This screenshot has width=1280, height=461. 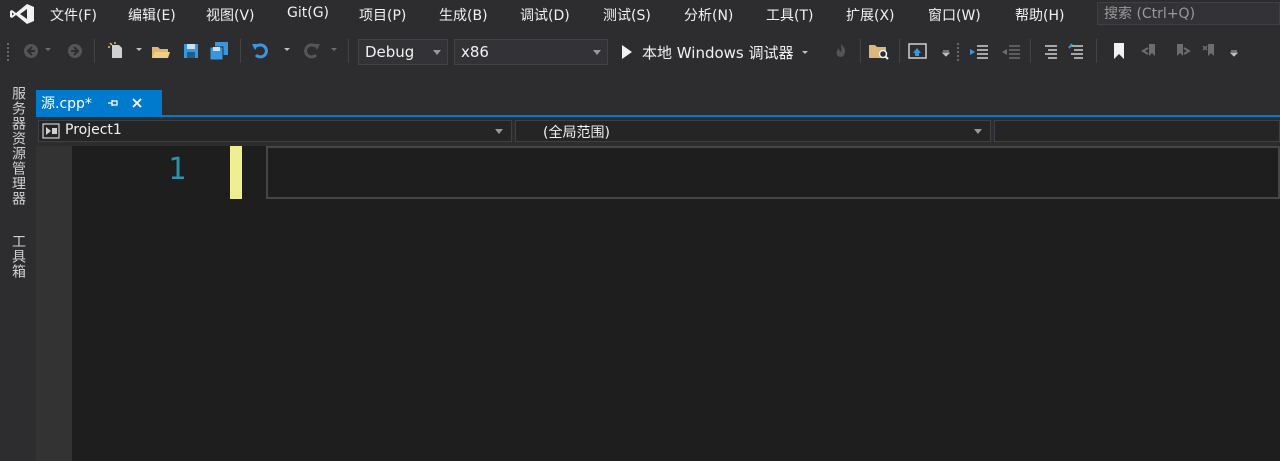 I want to click on forward-icon, so click(x=75, y=51).